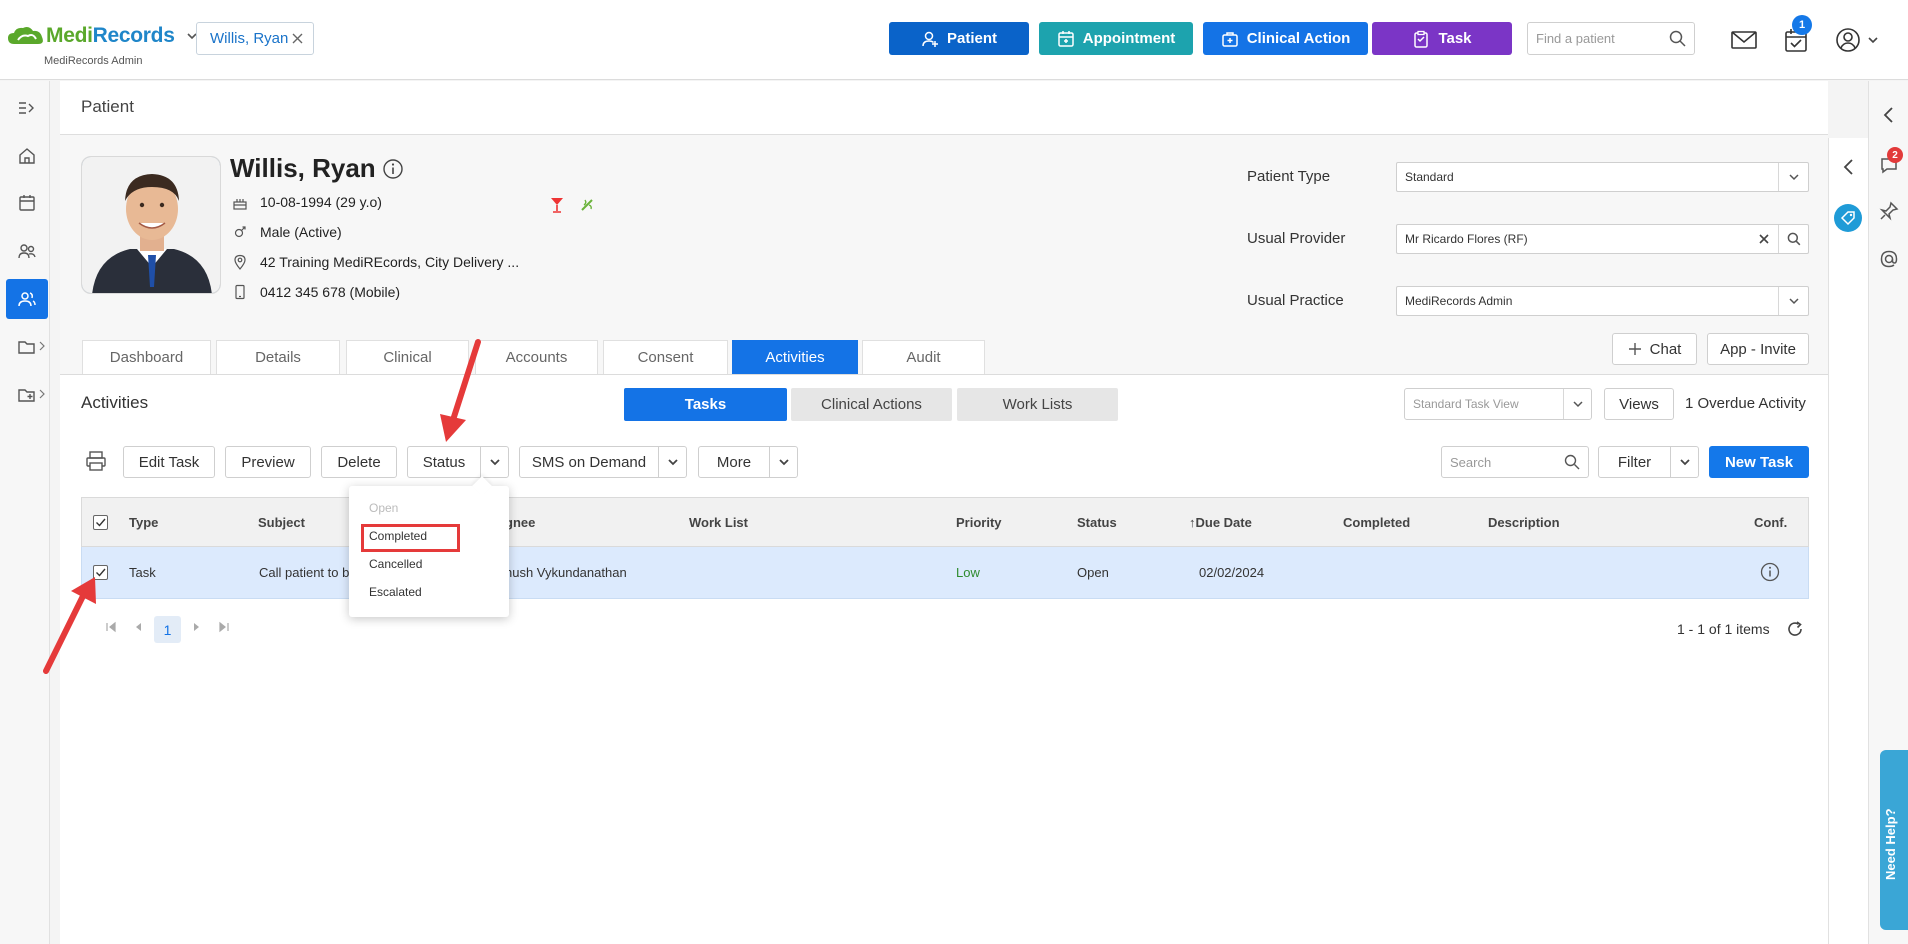 This screenshot has height=944, width=1908. I want to click on column-conf: Conf., so click(1770, 522).